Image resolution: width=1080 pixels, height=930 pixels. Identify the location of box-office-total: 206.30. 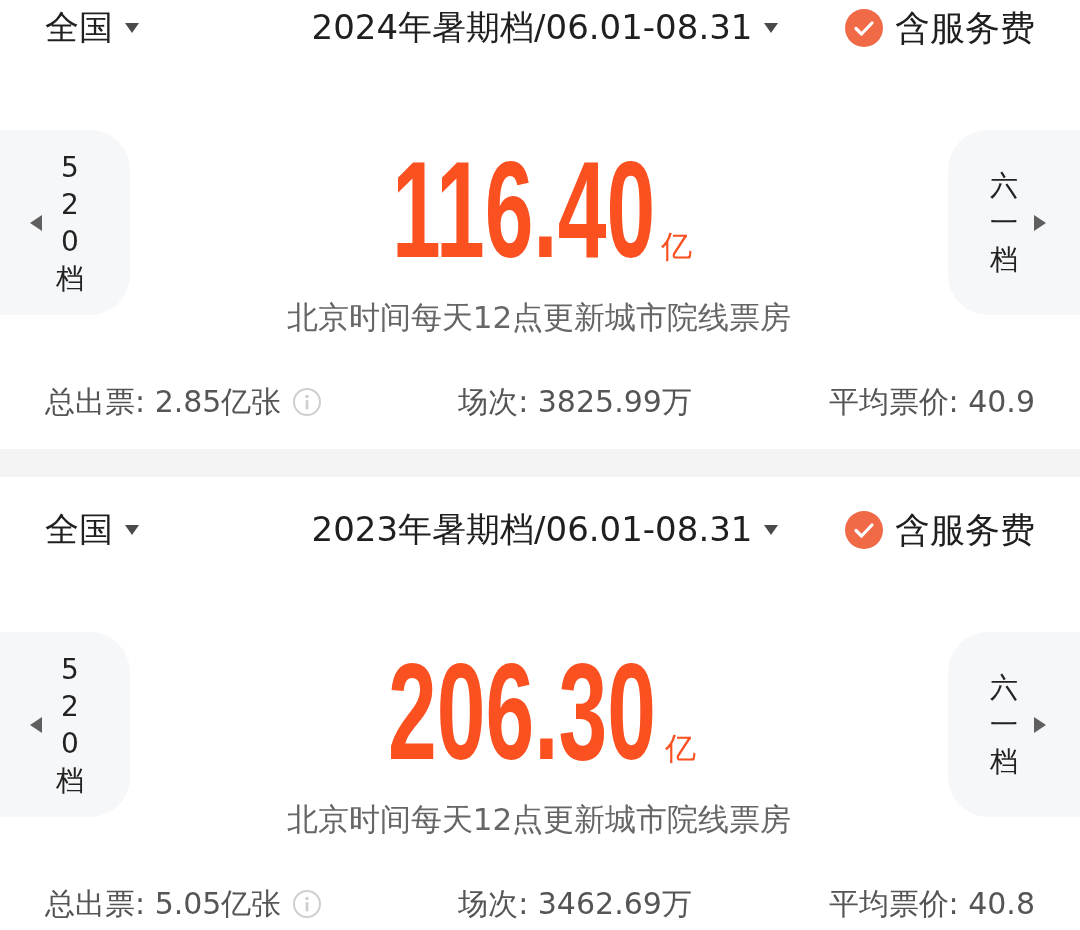
(521, 711).